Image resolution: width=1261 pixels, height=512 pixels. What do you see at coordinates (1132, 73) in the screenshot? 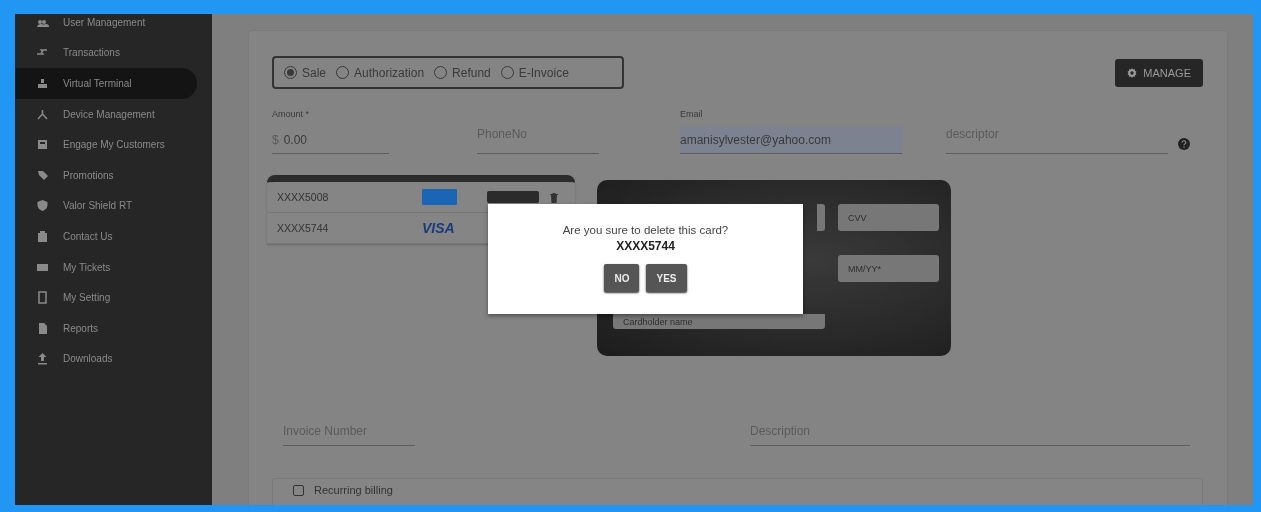
I see `gear-icon` at bounding box center [1132, 73].